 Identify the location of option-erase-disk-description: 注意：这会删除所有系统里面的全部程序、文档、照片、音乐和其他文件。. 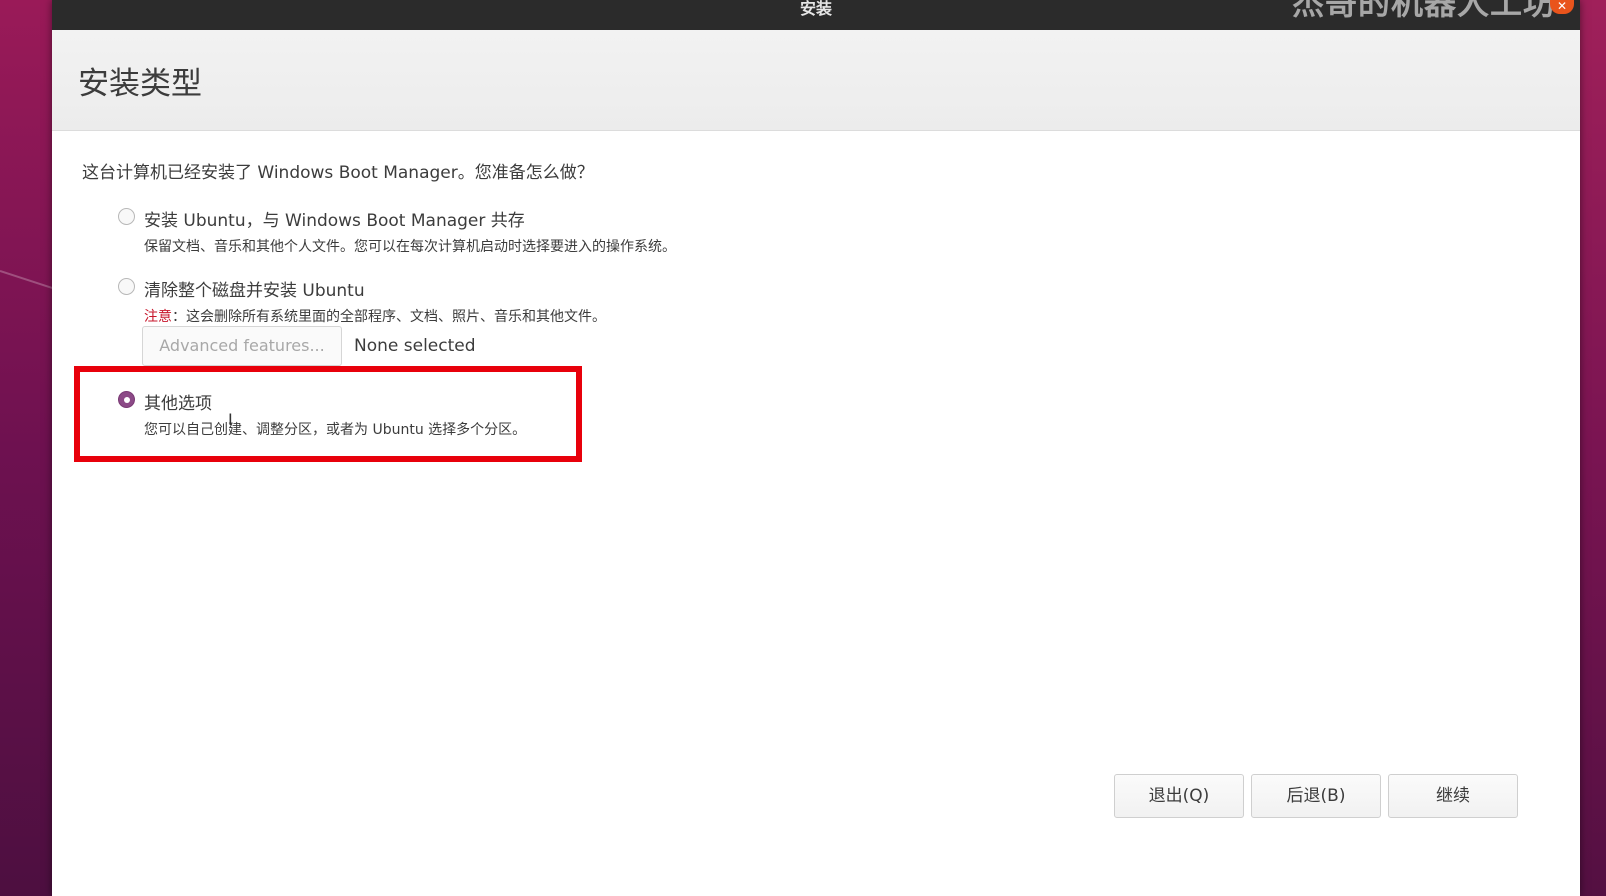
(375, 316).